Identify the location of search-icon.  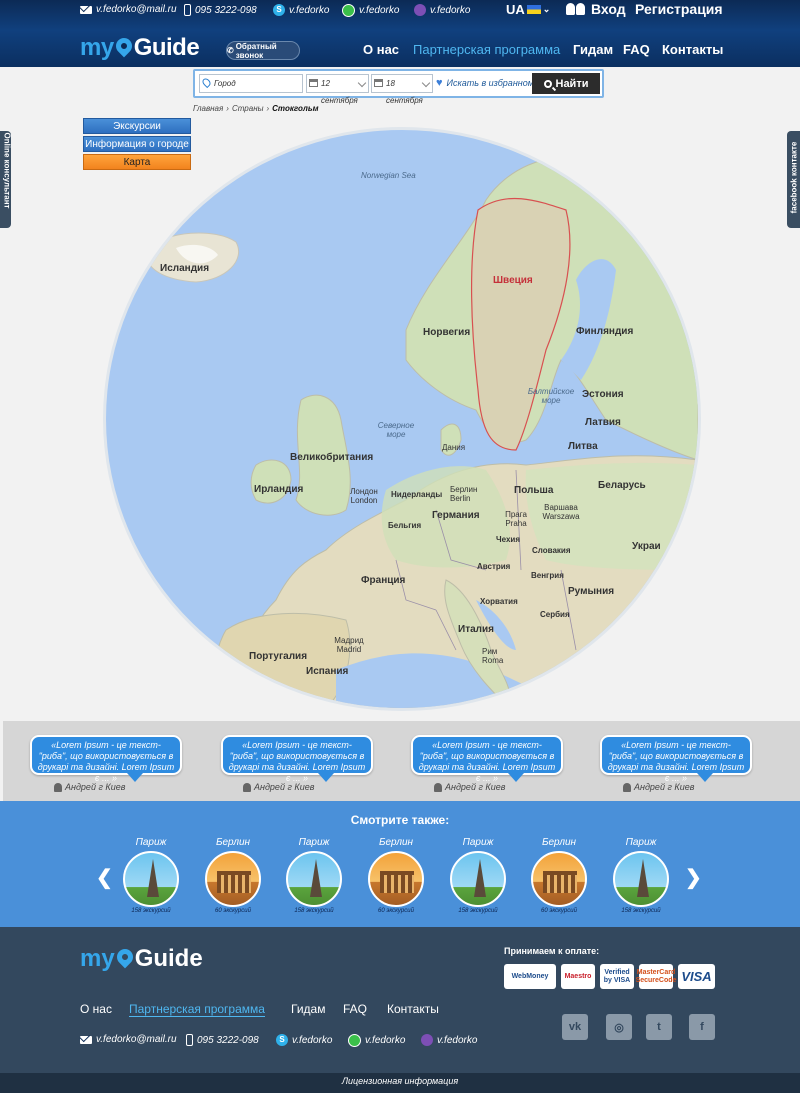
(547, 83).